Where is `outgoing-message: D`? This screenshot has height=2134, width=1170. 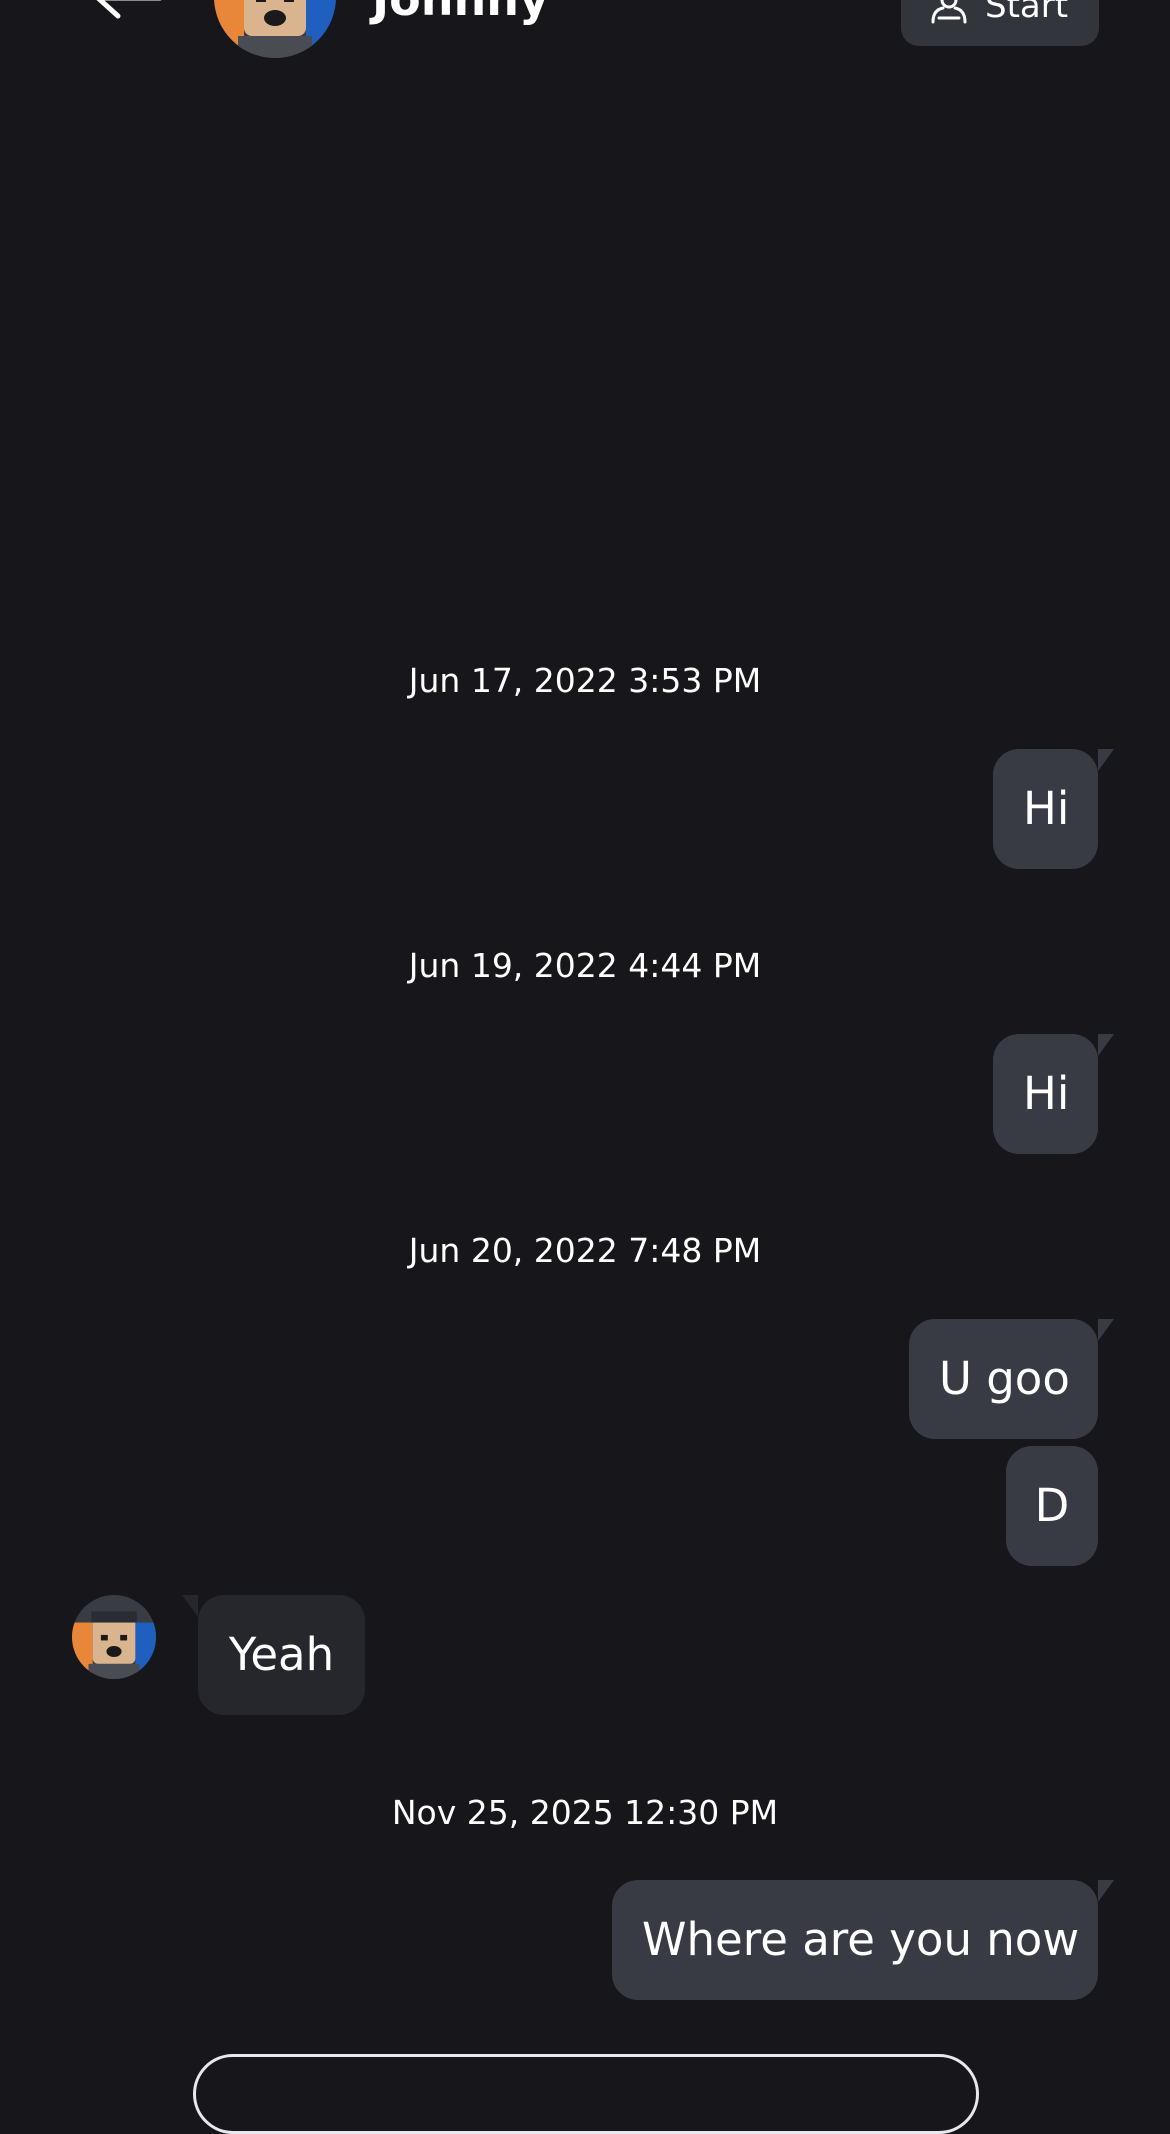
outgoing-message: D is located at coordinates (1052, 1506).